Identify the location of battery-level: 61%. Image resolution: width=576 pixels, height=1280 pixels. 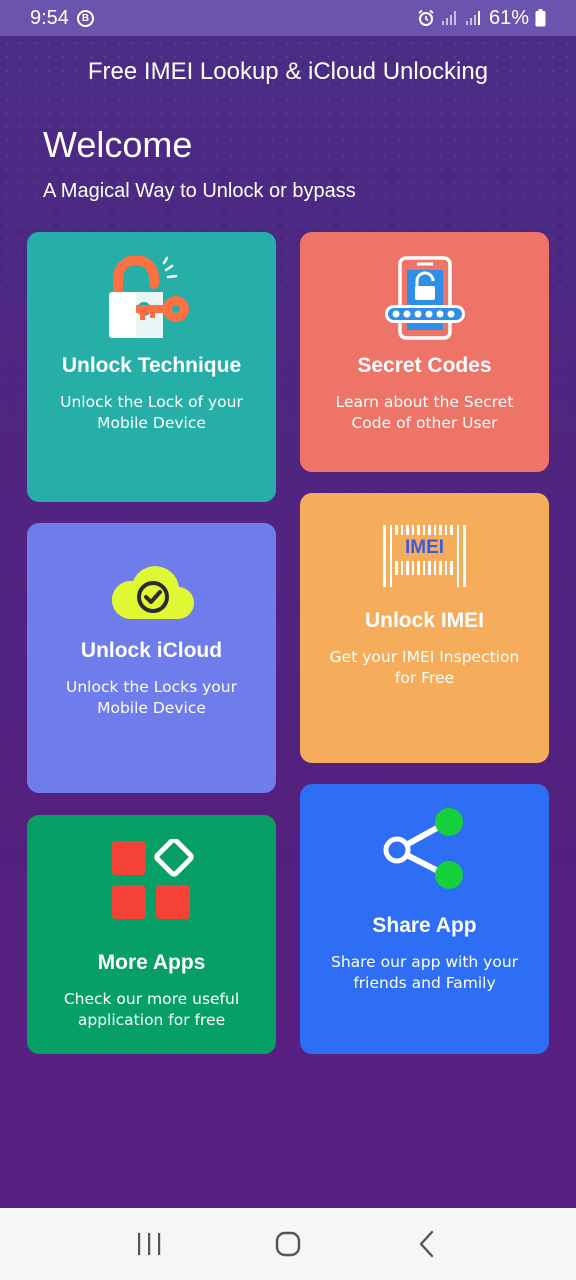
(508, 17).